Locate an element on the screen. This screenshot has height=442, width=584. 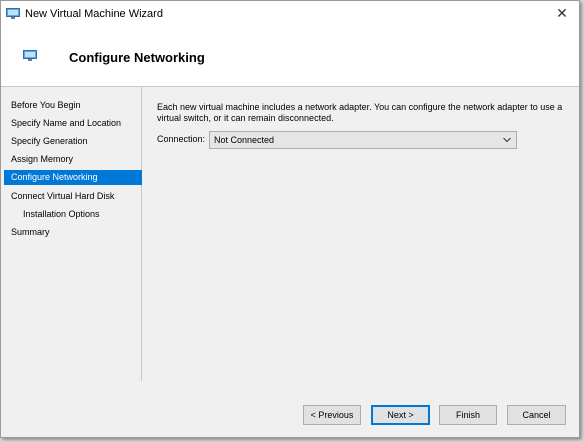
connection-value: Not Connected is located at coordinates (244, 140).